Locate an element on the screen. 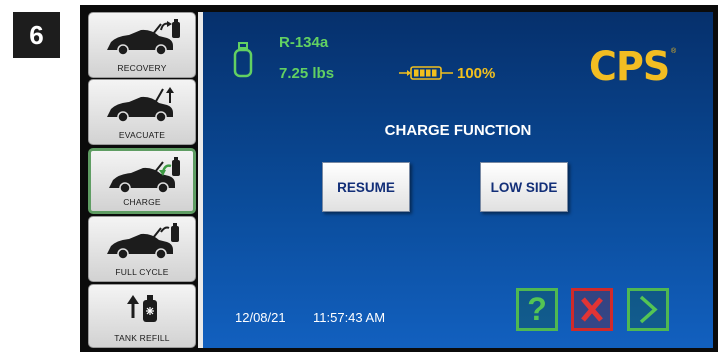 The width and height of the screenshot is (722, 356). close-icon is located at coordinates (592, 309).